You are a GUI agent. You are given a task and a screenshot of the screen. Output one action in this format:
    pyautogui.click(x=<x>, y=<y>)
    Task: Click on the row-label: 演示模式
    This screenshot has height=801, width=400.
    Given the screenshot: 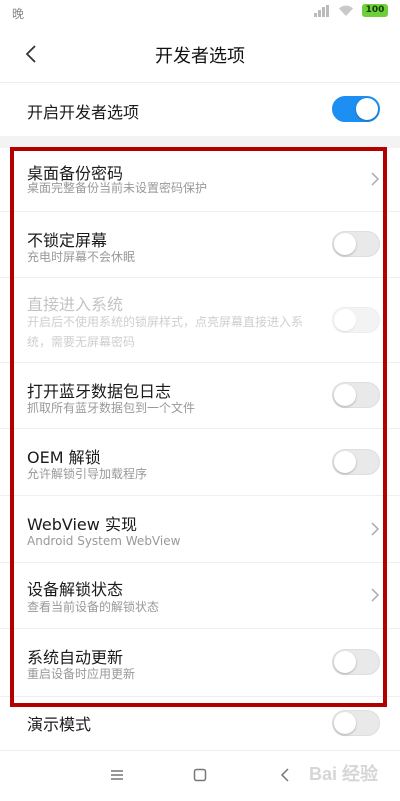 What is the action you would take?
    pyautogui.click(x=59, y=724)
    